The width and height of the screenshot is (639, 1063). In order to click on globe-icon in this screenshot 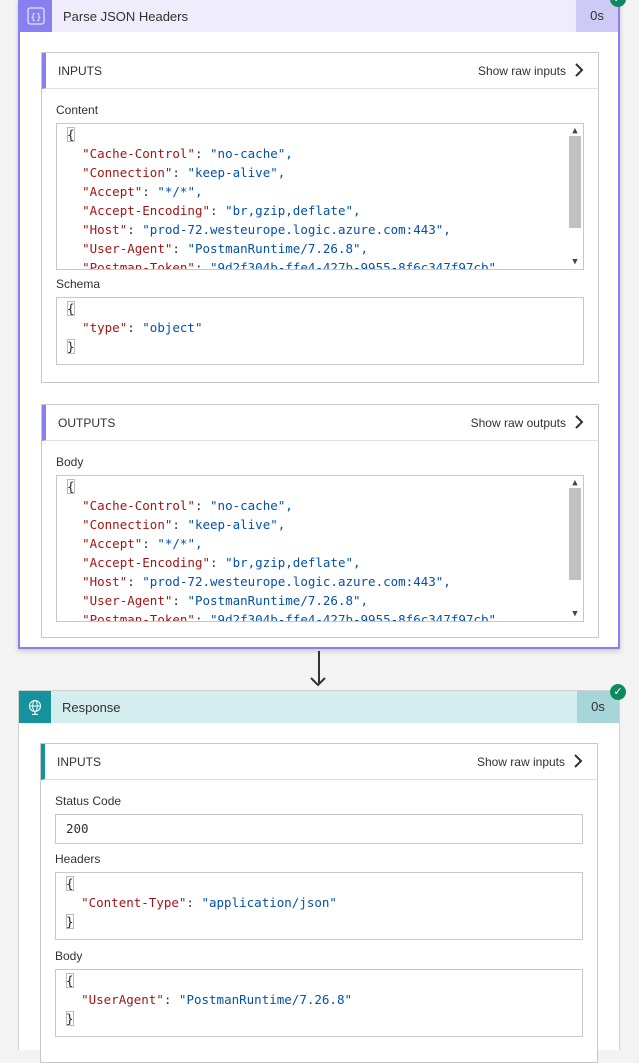, I will do `click(35, 707)`.